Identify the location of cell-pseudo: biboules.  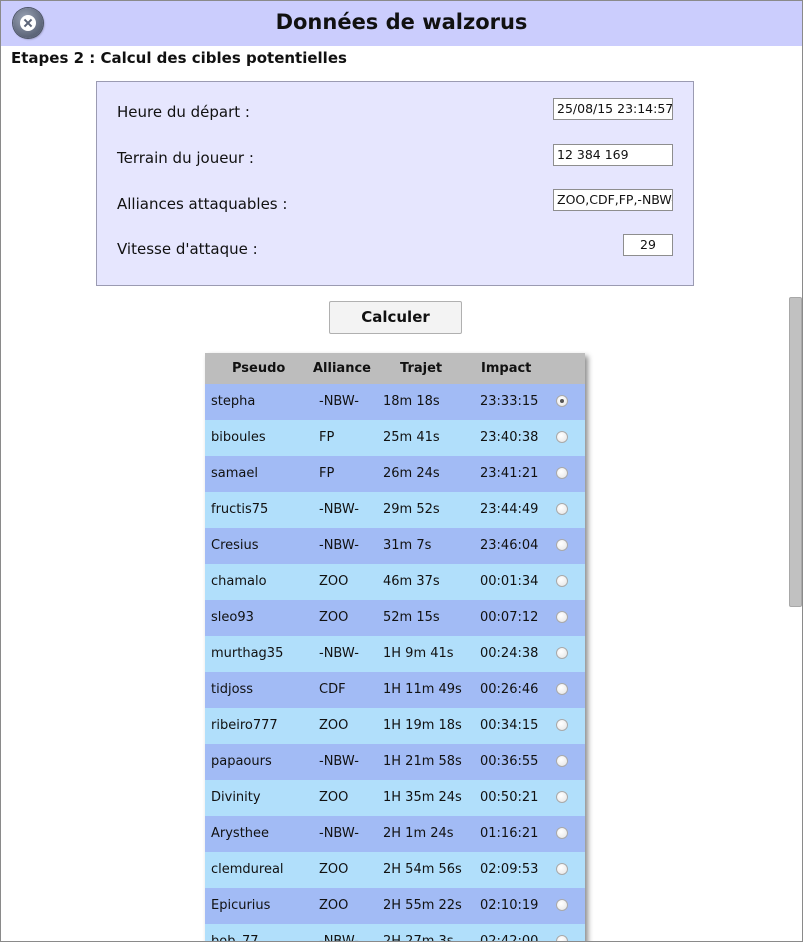
(238, 437).